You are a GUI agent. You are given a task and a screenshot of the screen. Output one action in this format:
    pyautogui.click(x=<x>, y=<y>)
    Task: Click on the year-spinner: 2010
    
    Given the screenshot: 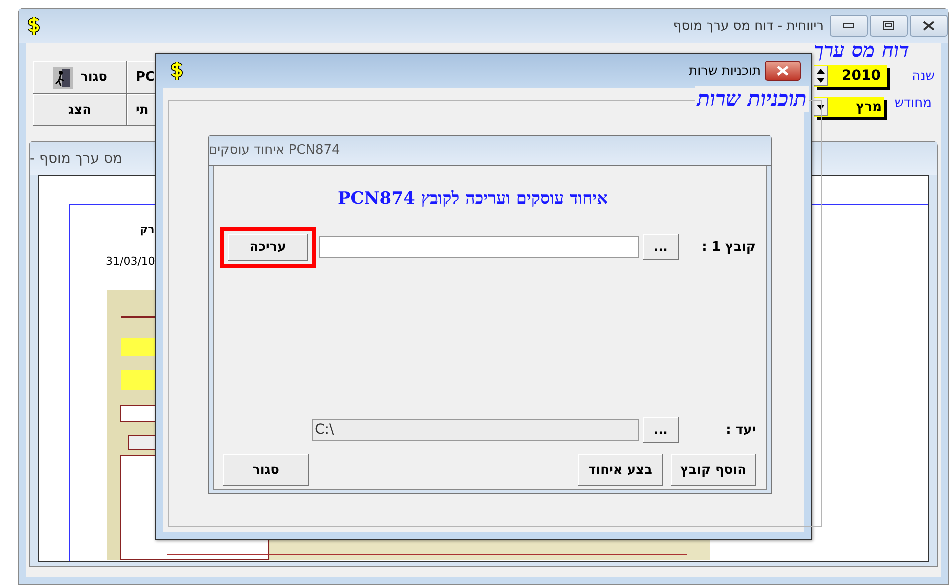 What is the action you would take?
    pyautogui.click(x=850, y=76)
    